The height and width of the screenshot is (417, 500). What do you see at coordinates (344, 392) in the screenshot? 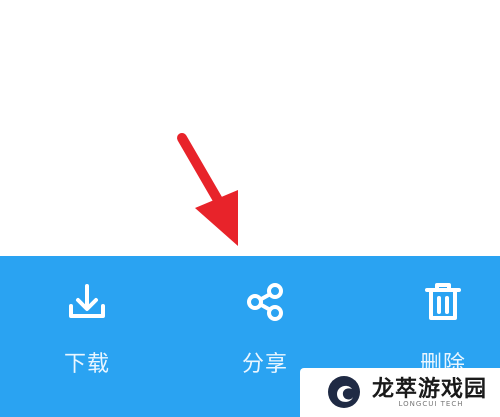
I see `logo-icon` at bounding box center [344, 392].